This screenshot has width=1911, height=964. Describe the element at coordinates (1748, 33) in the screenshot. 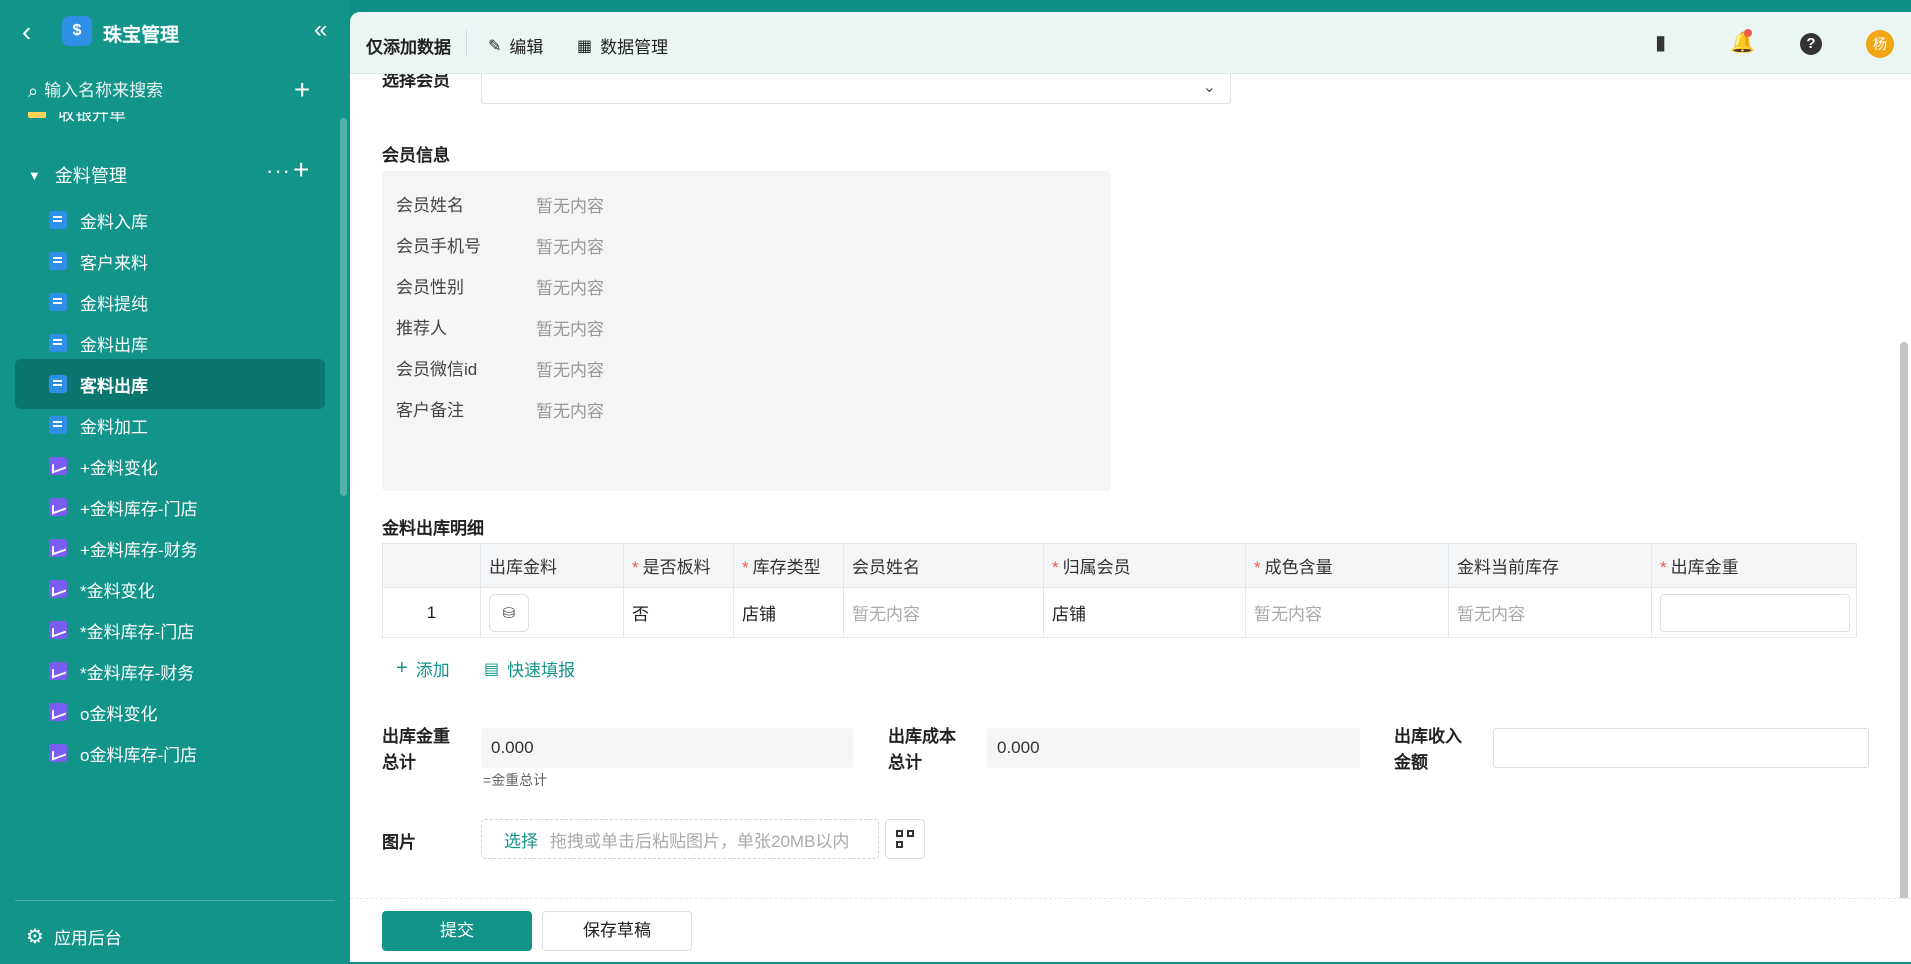

I see `notification-dot` at that location.